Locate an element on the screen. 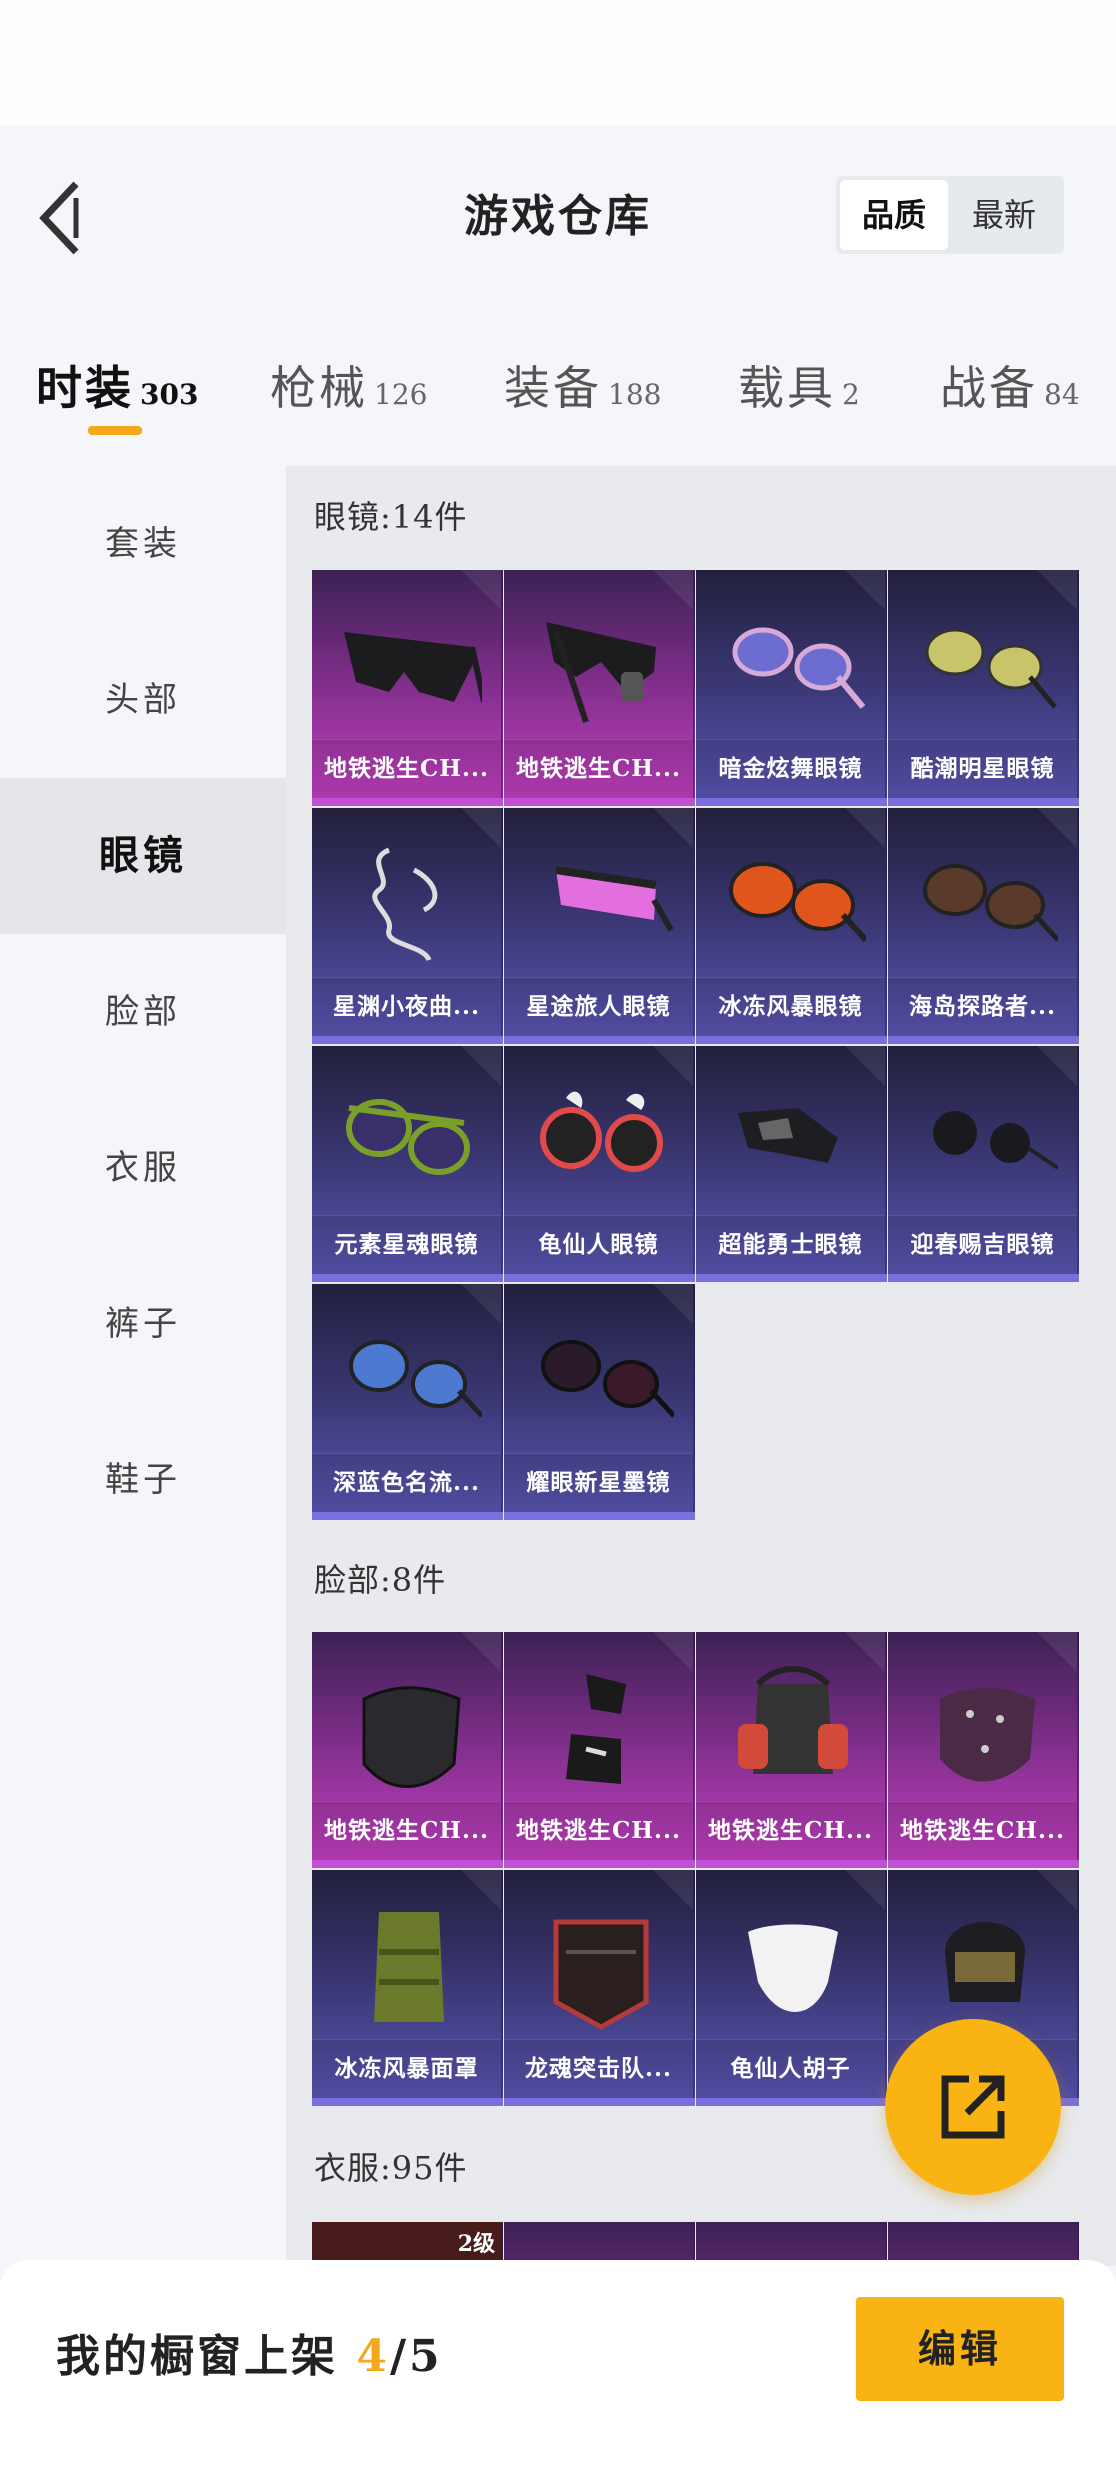 Image resolution: width=1116 pixels, height=2484 pixels. sidebar-item-clothes: 衣服 is located at coordinates (143, 1168).